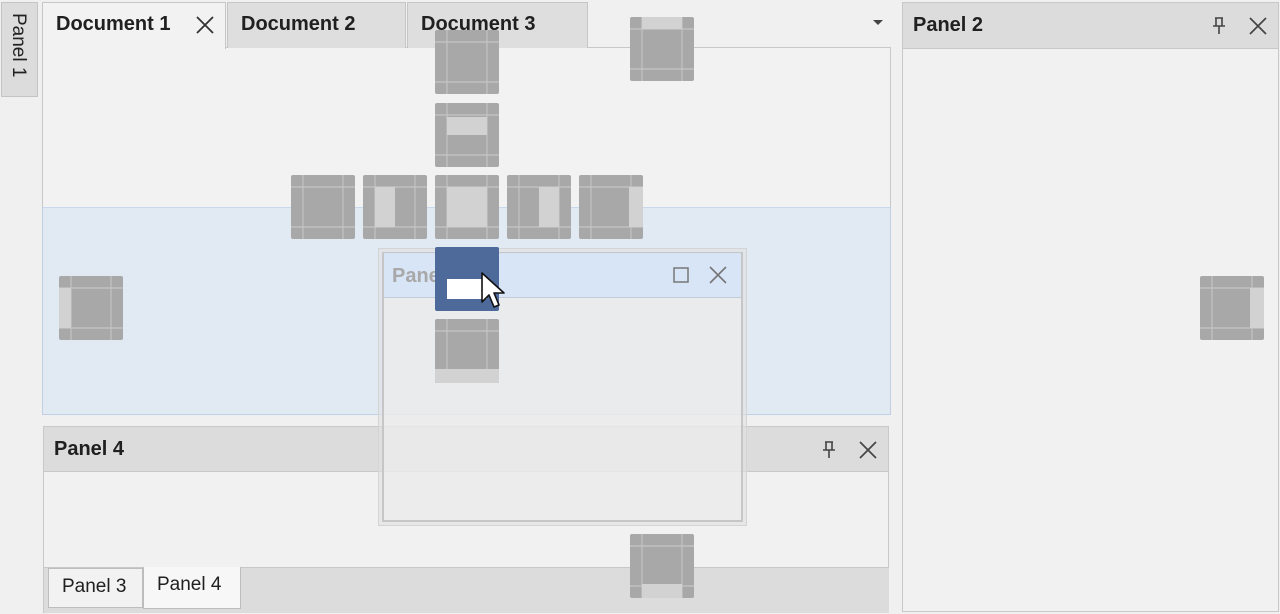  What do you see at coordinates (681, 275) in the screenshot?
I see `maximize-icon` at bounding box center [681, 275].